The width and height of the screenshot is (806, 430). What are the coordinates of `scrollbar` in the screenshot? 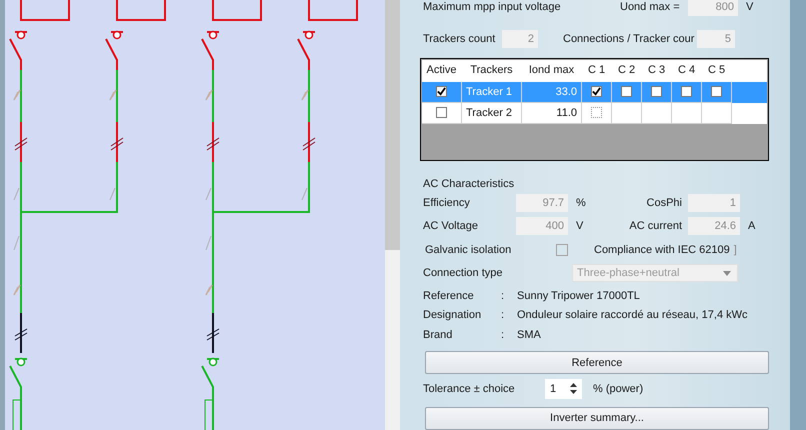 It's located at (392, 215).